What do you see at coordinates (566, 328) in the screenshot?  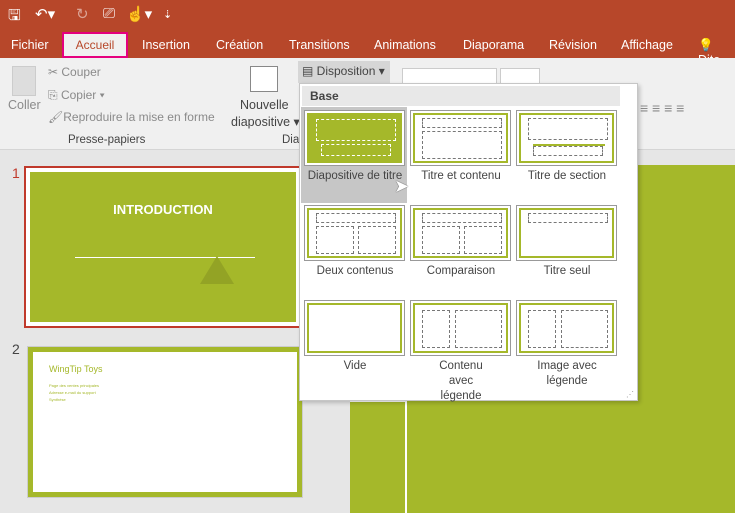 I see `layout-picture-caption` at bounding box center [566, 328].